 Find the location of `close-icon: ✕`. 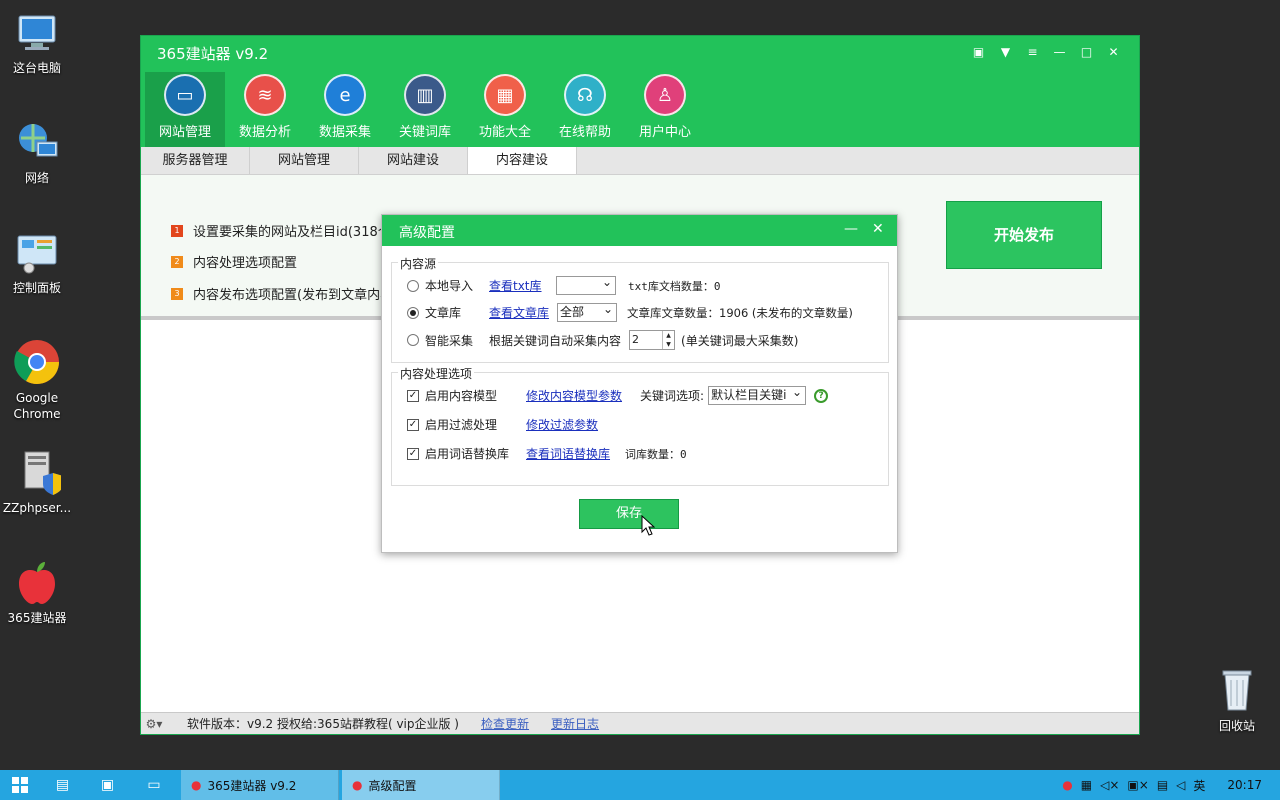

close-icon: ✕ is located at coordinates (1113, 52).